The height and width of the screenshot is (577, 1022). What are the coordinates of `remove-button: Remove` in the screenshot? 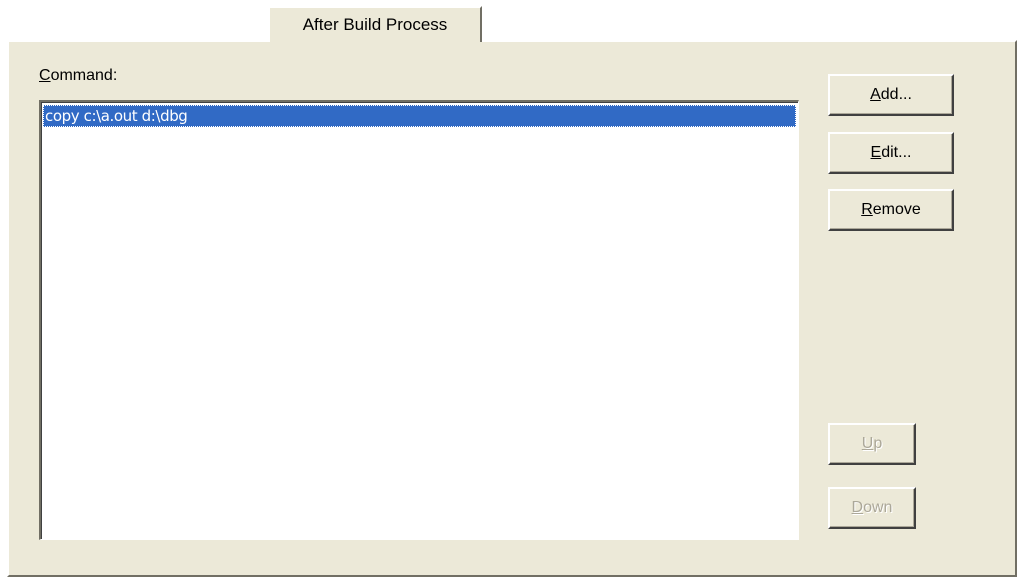 It's located at (891, 210).